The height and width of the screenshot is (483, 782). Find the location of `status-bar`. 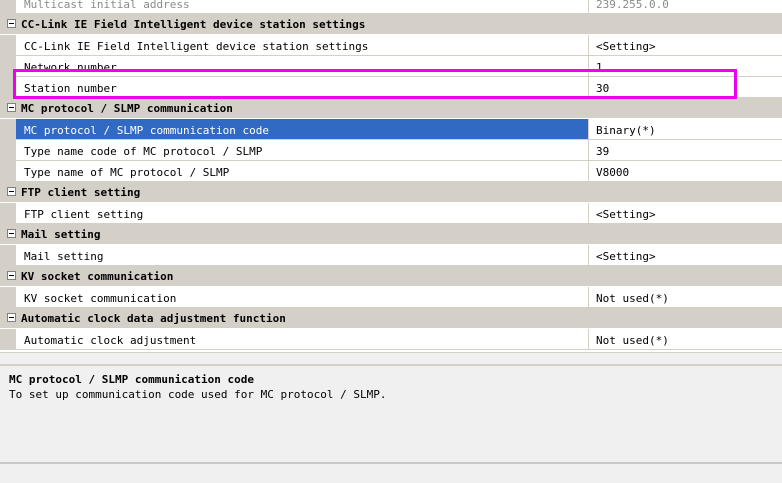

status-bar is located at coordinates (391, 472).